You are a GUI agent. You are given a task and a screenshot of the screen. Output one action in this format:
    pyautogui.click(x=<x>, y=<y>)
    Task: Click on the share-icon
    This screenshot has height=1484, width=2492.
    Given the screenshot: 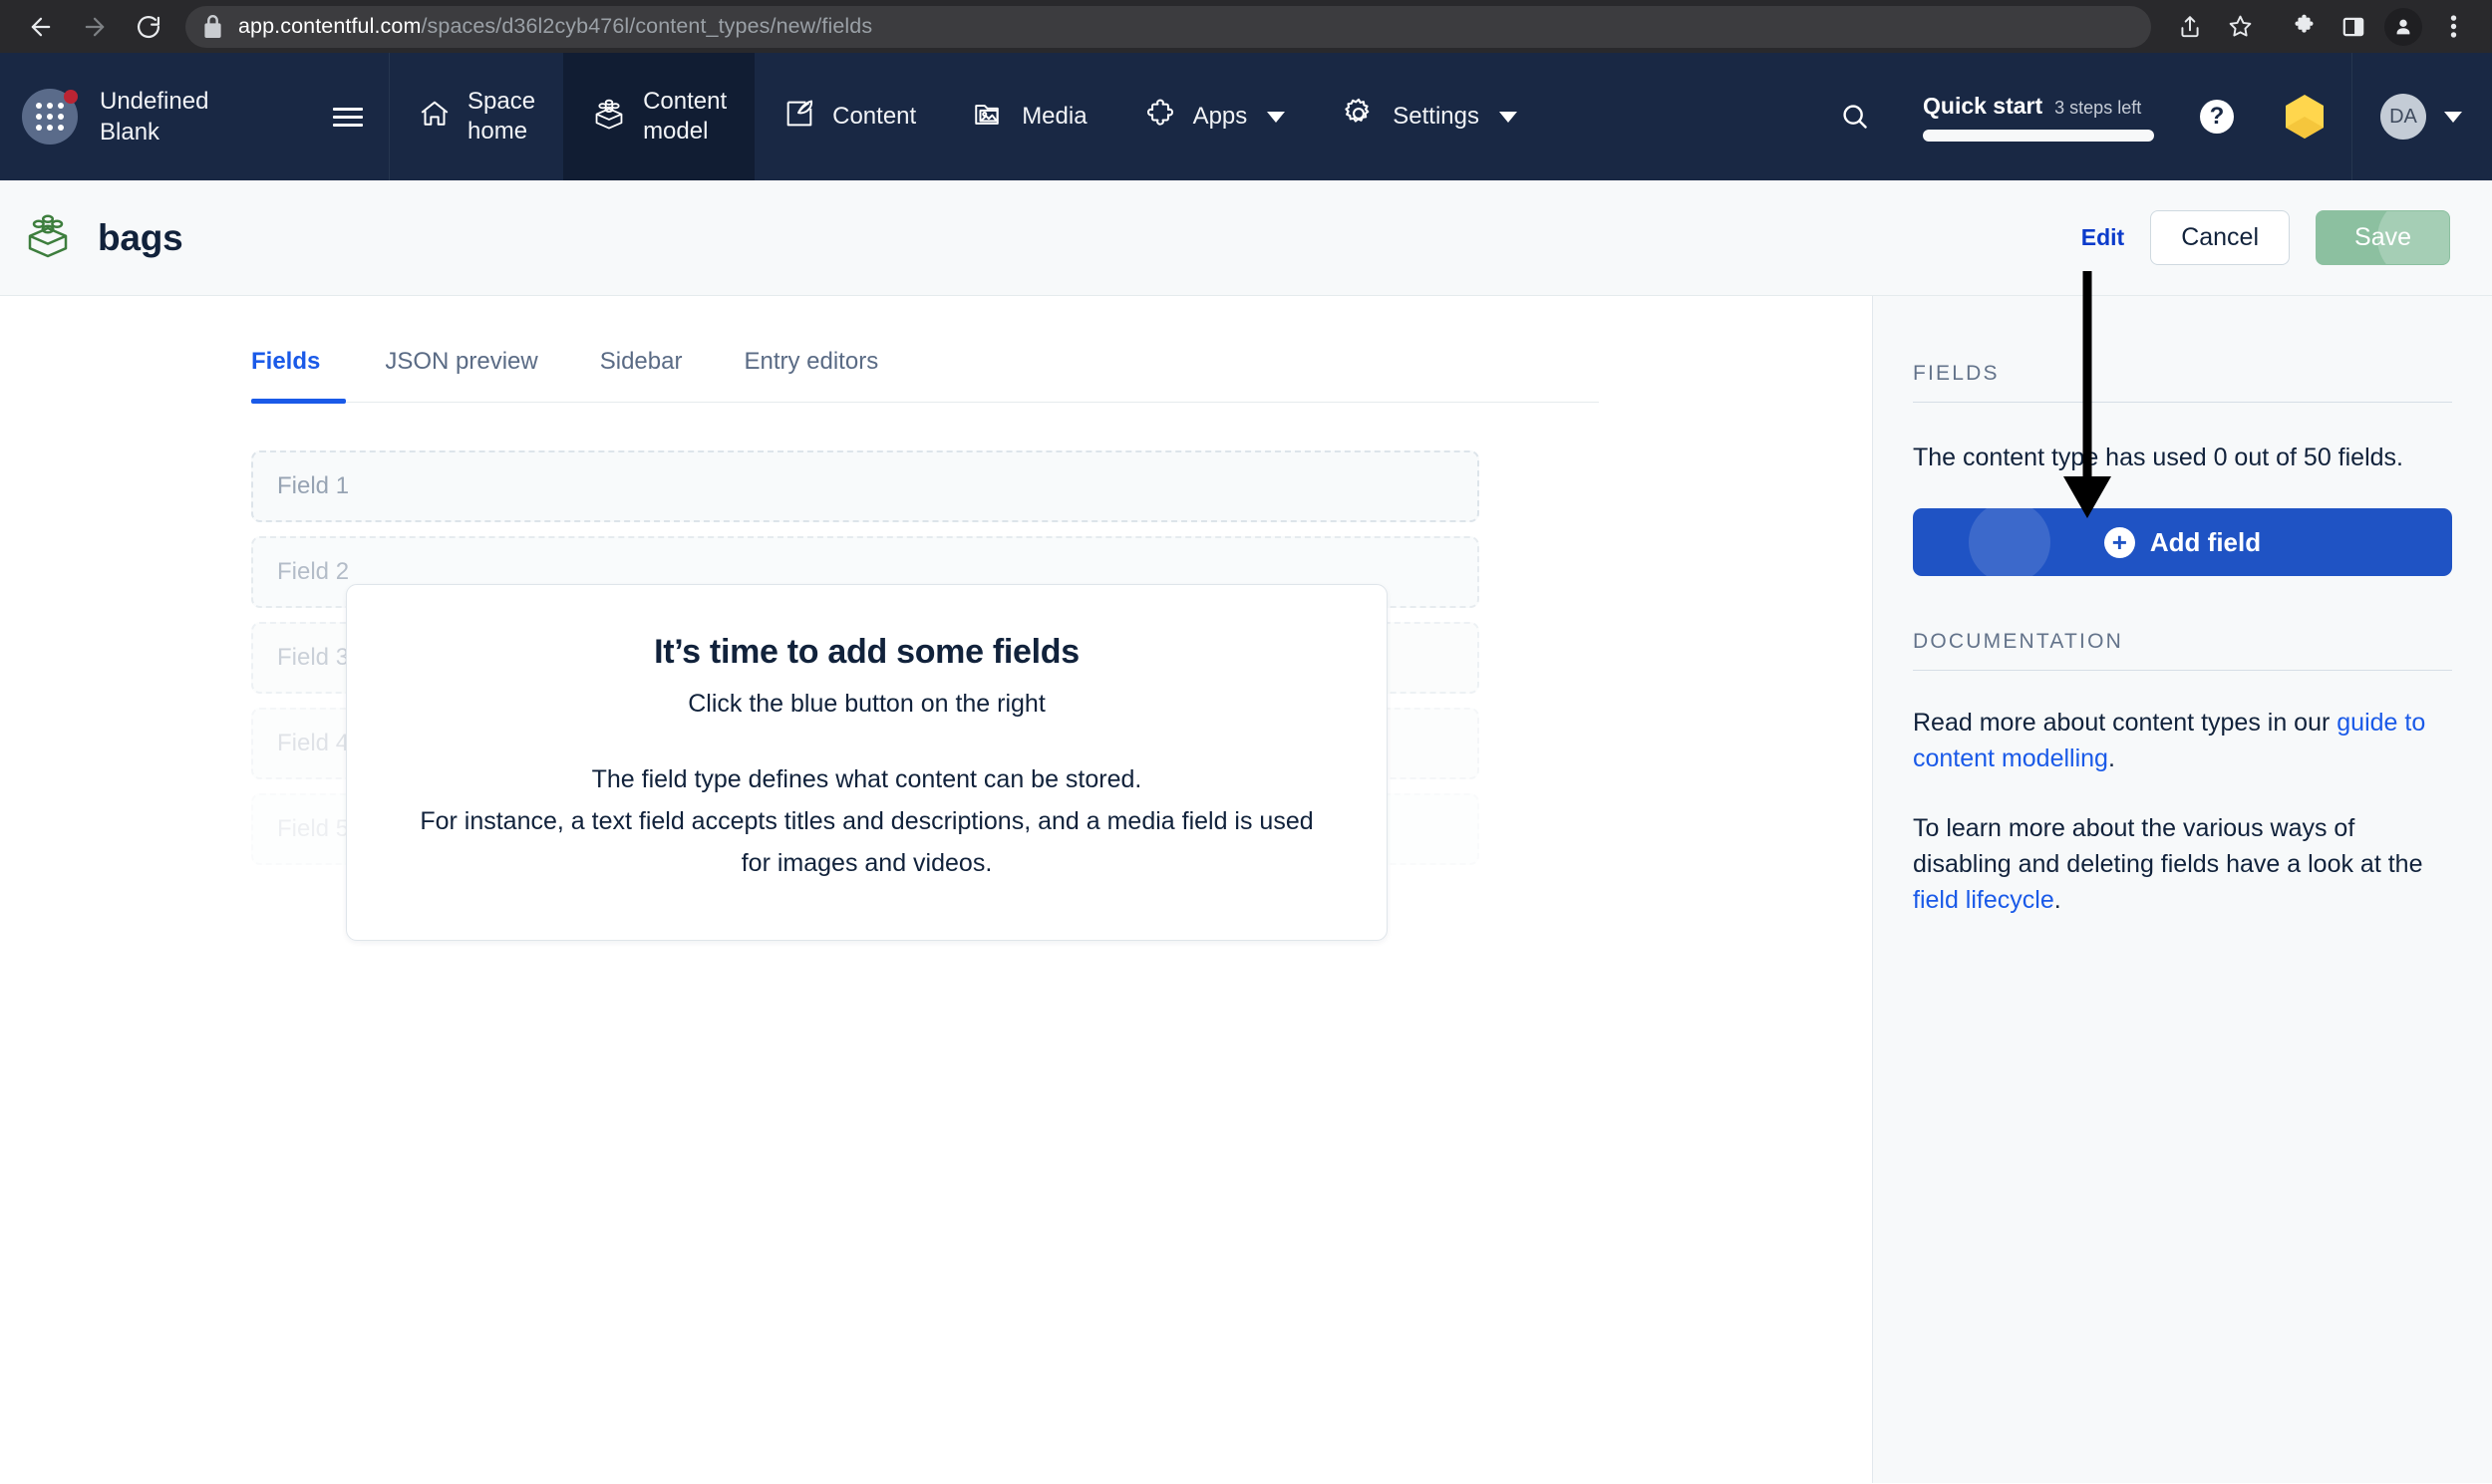 What is the action you would take?
    pyautogui.click(x=2190, y=27)
    